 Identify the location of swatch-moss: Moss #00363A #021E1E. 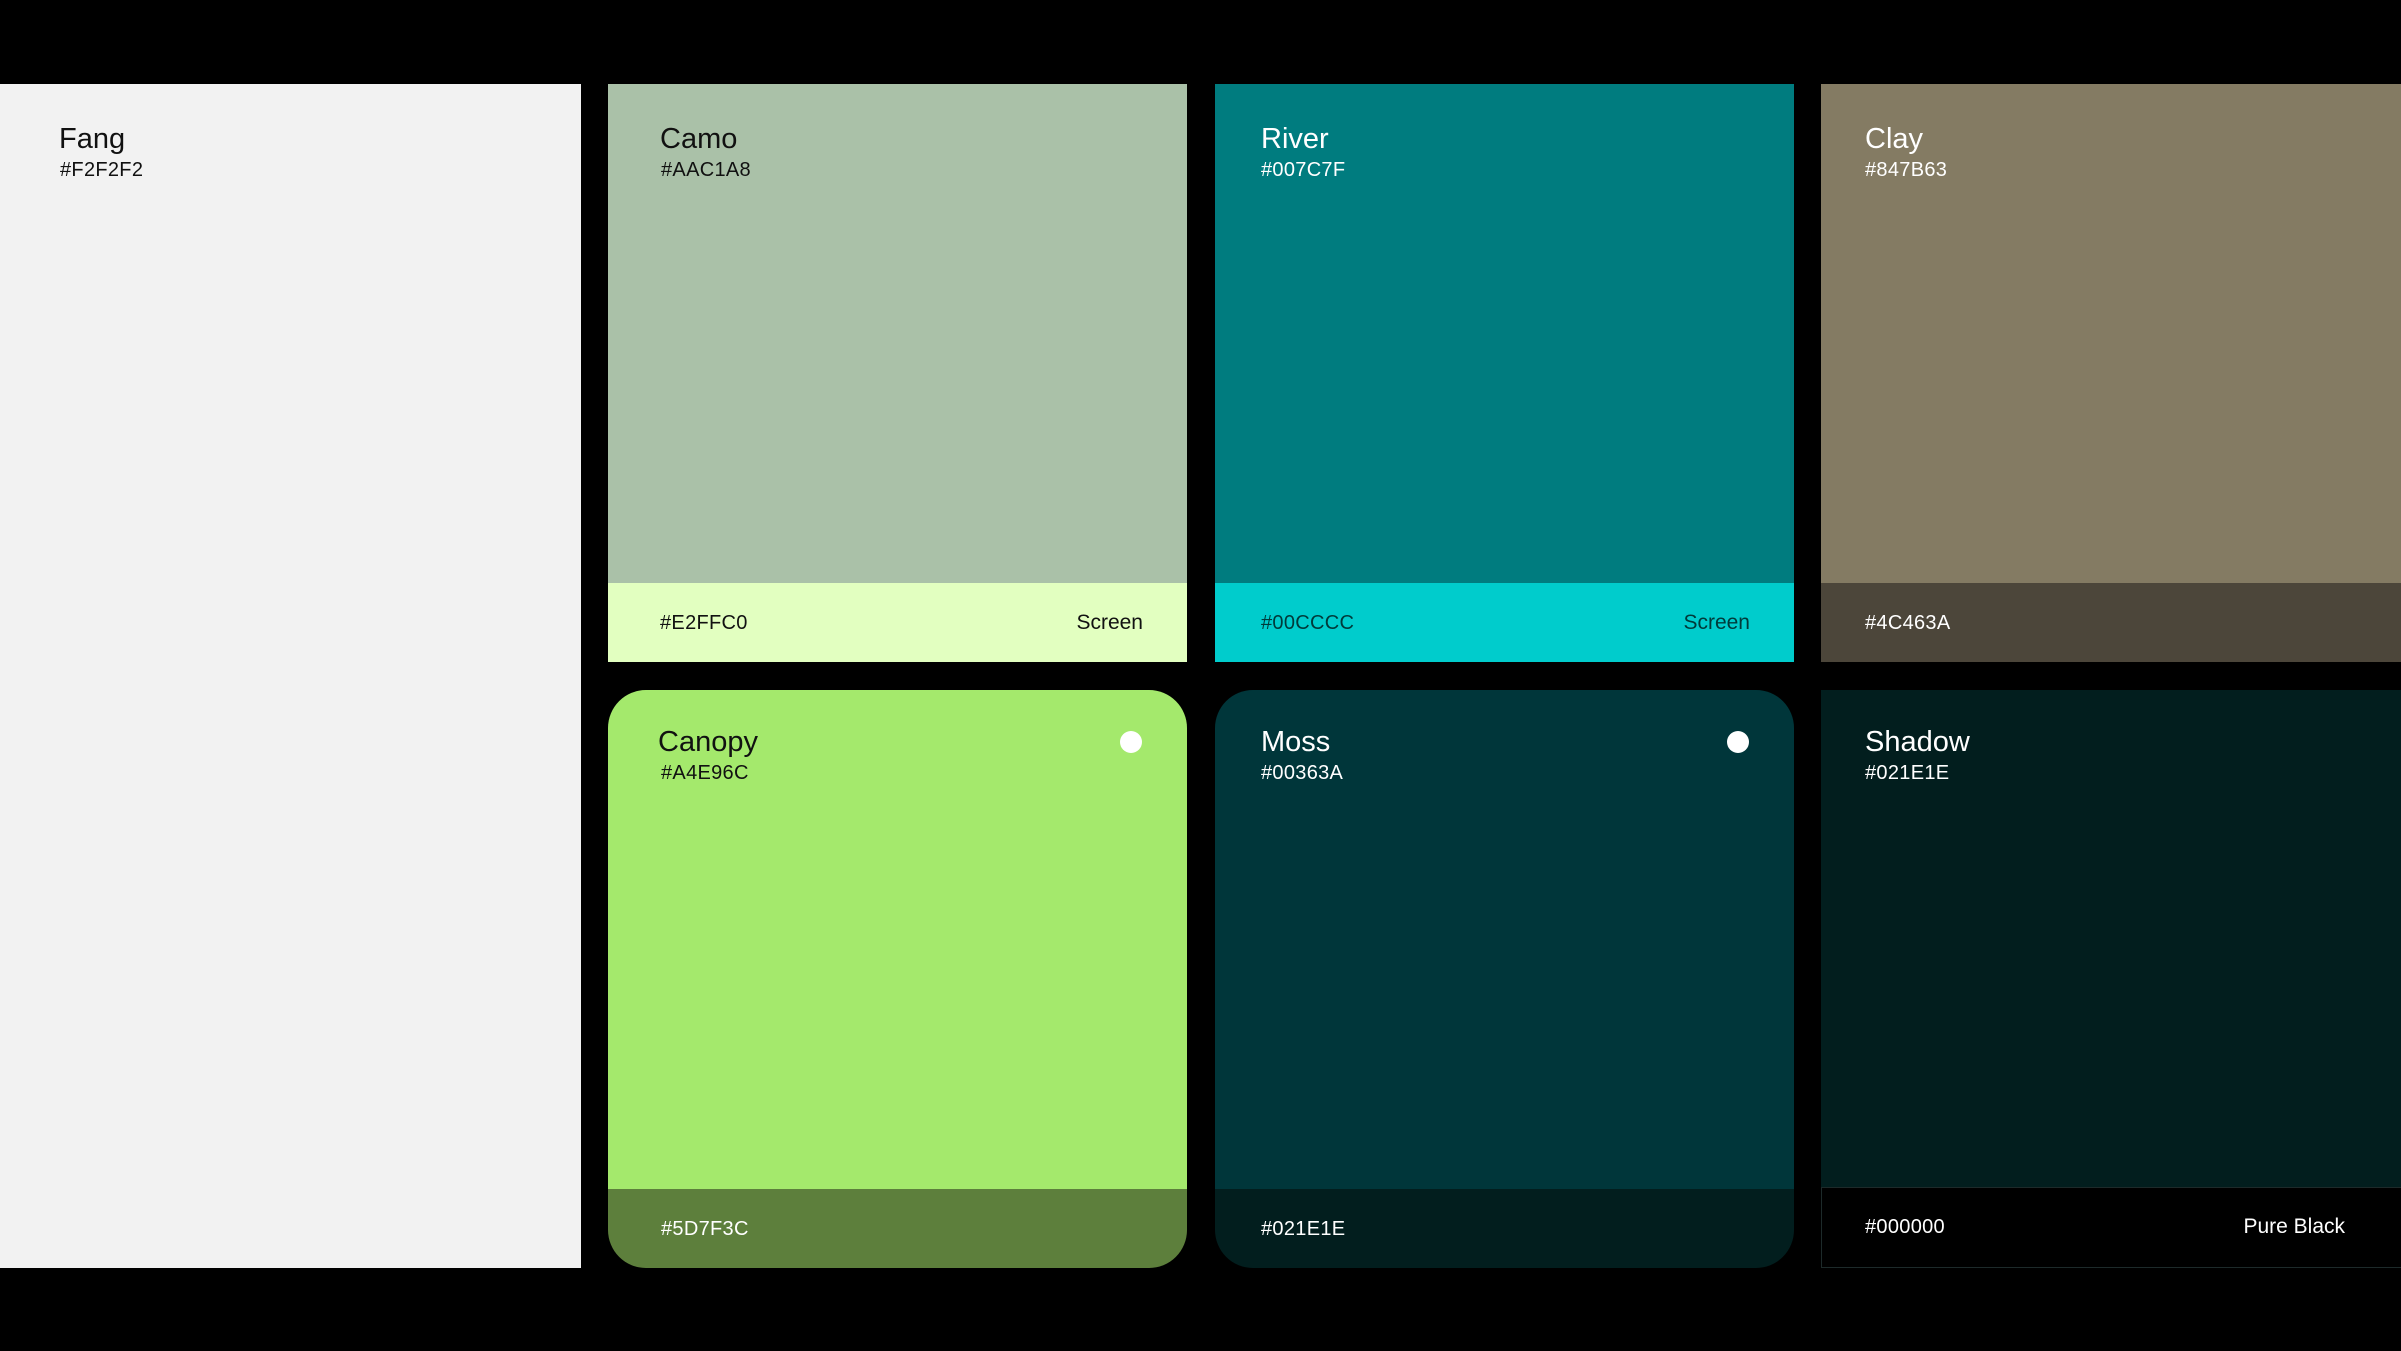
(1504, 979).